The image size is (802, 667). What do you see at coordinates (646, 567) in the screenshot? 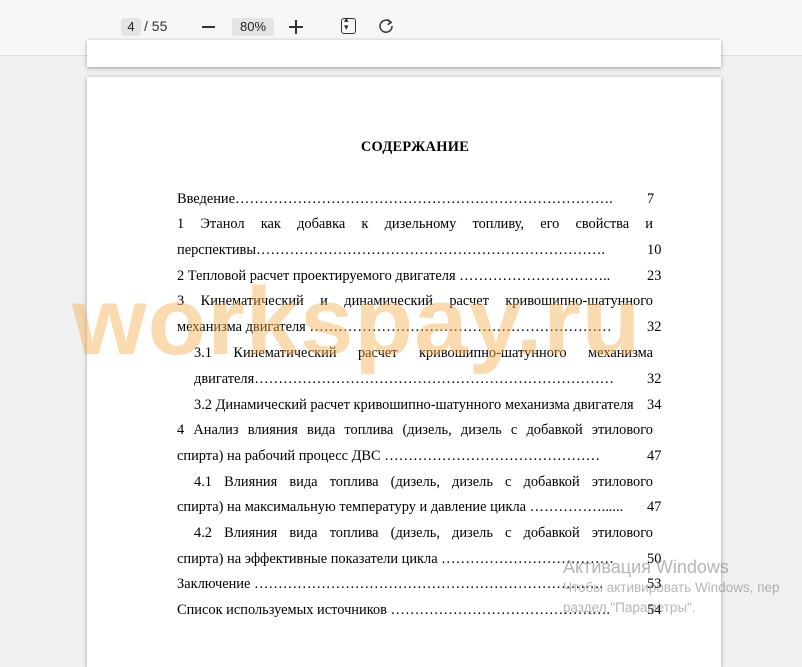
I see `activation-title: Активация Windows` at bounding box center [646, 567].